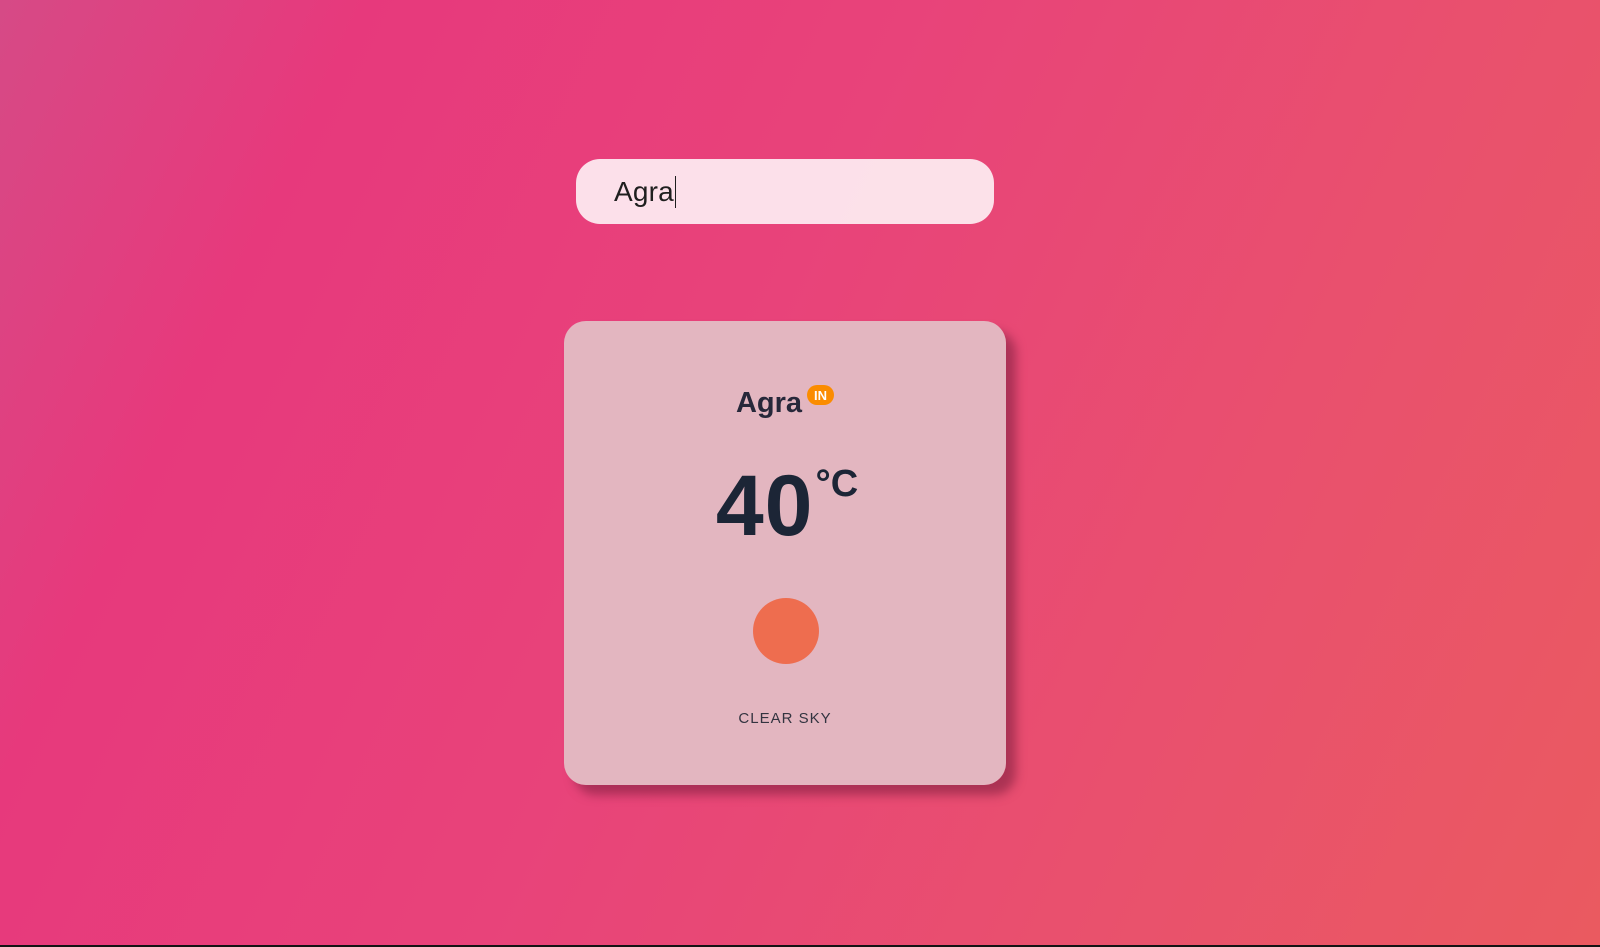 This screenshot has width=1600, height=947. What do you see at coordinates (675, 191) in the screenshot?
I see `text-caret` at bounding box center [675, 191].